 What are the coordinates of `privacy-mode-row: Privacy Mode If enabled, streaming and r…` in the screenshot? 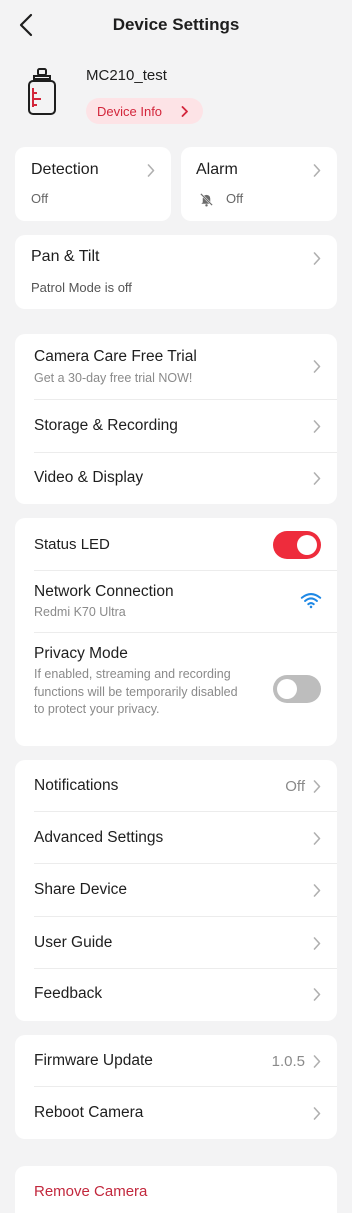 It's located at (176, 689).